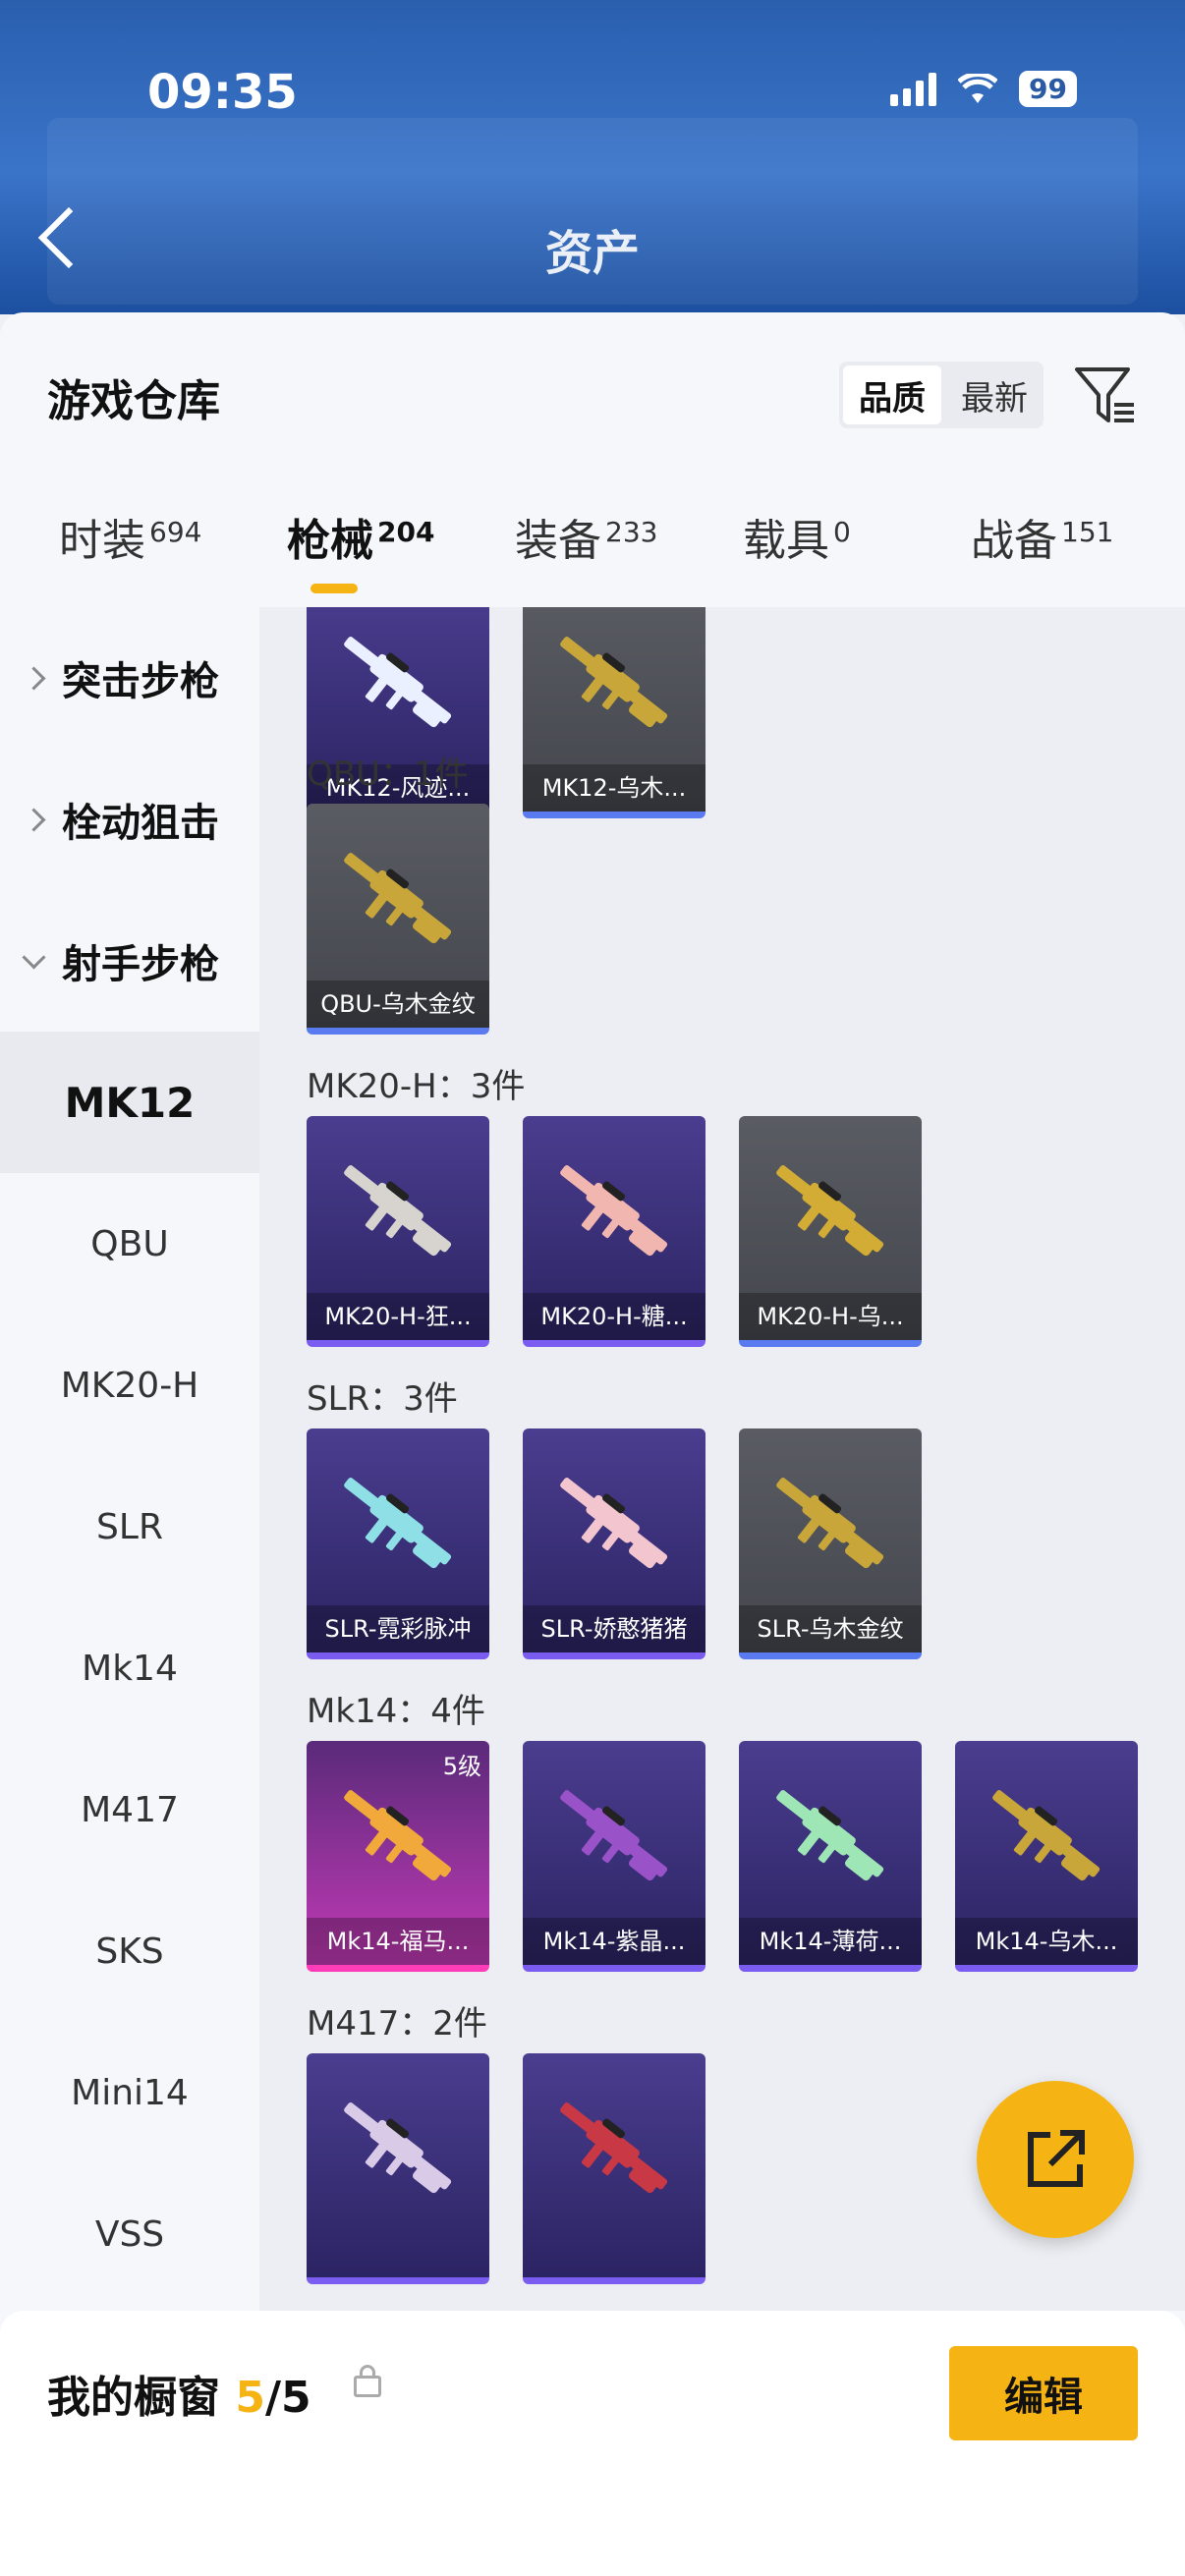 This screenshot has height=2576, width=1185. I want to click on lock-icon, so click(368, 2381).